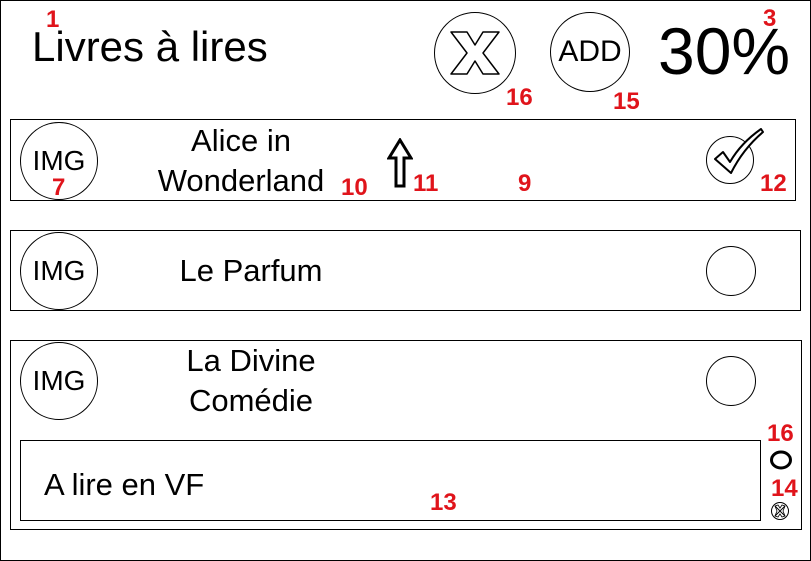 This screenshot has height=561, width=811. What do you see at coordinates (525, 183) in the screenshot?
I see `annotation-label: 9` at bounding box center [525, 183].